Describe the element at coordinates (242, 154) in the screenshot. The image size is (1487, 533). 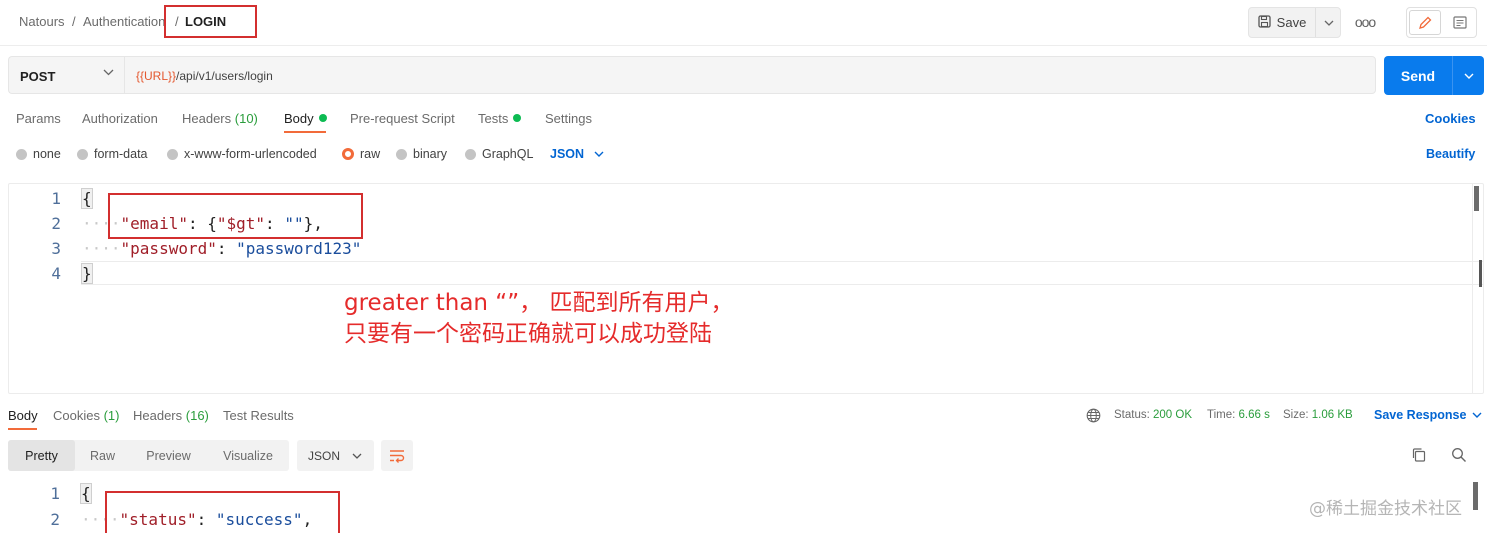
I see `body-type-urlencoded: x-www-form-urlencoded` at that location.